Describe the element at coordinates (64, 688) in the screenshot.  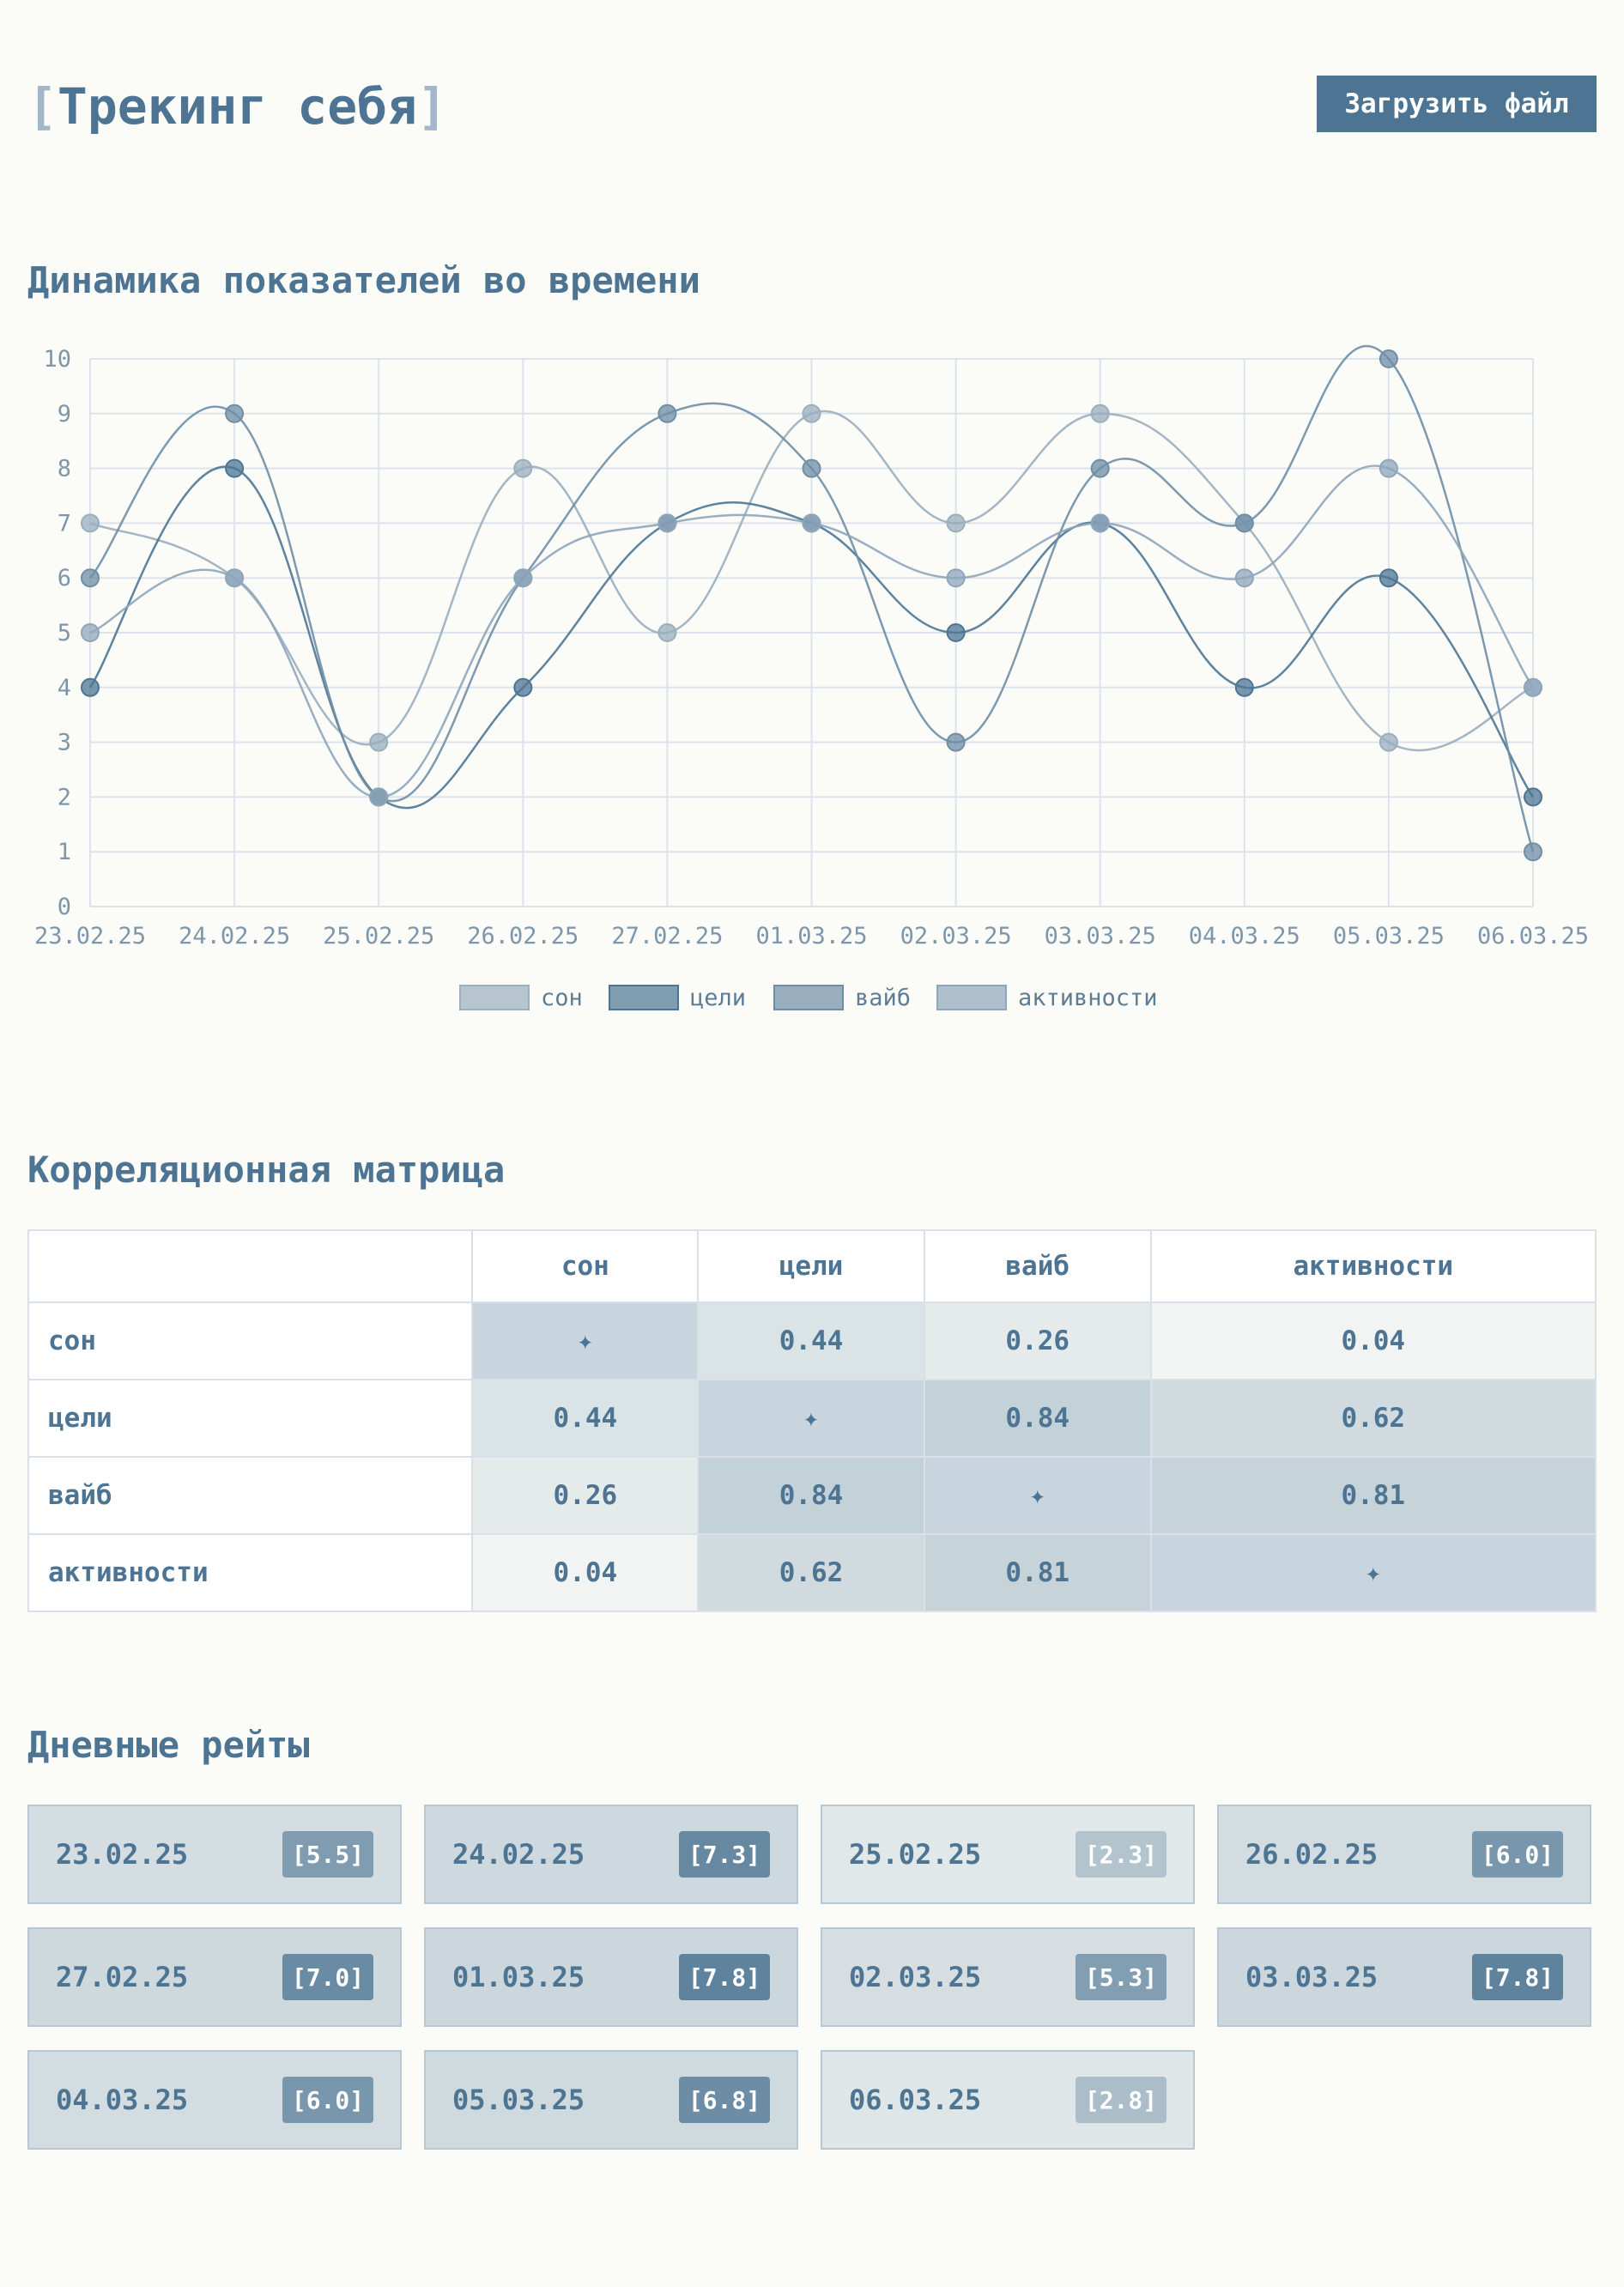
I see `y-tick-label: 4` at that location.